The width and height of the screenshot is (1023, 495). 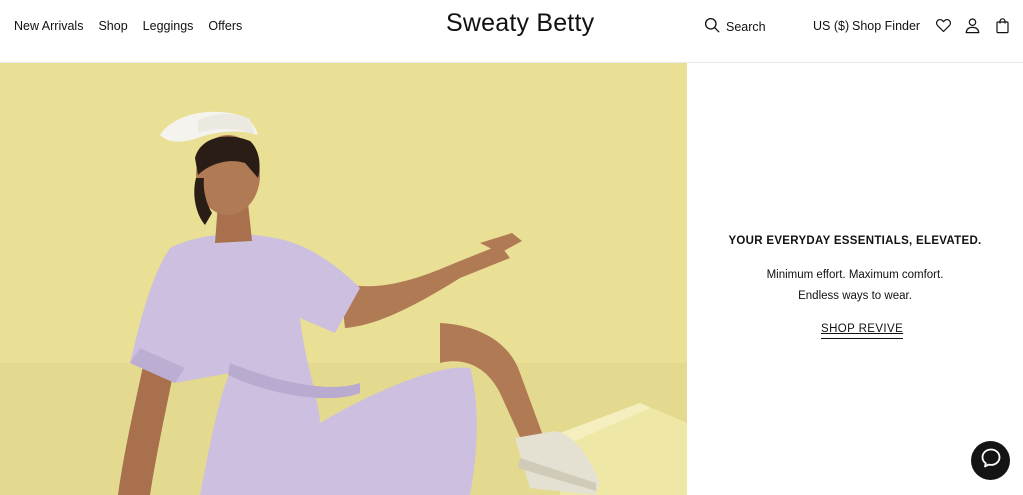 What do you see at coordinates (943, 25) in the screenshot?
I see `heart-icon` at bounding box center [943, 25].